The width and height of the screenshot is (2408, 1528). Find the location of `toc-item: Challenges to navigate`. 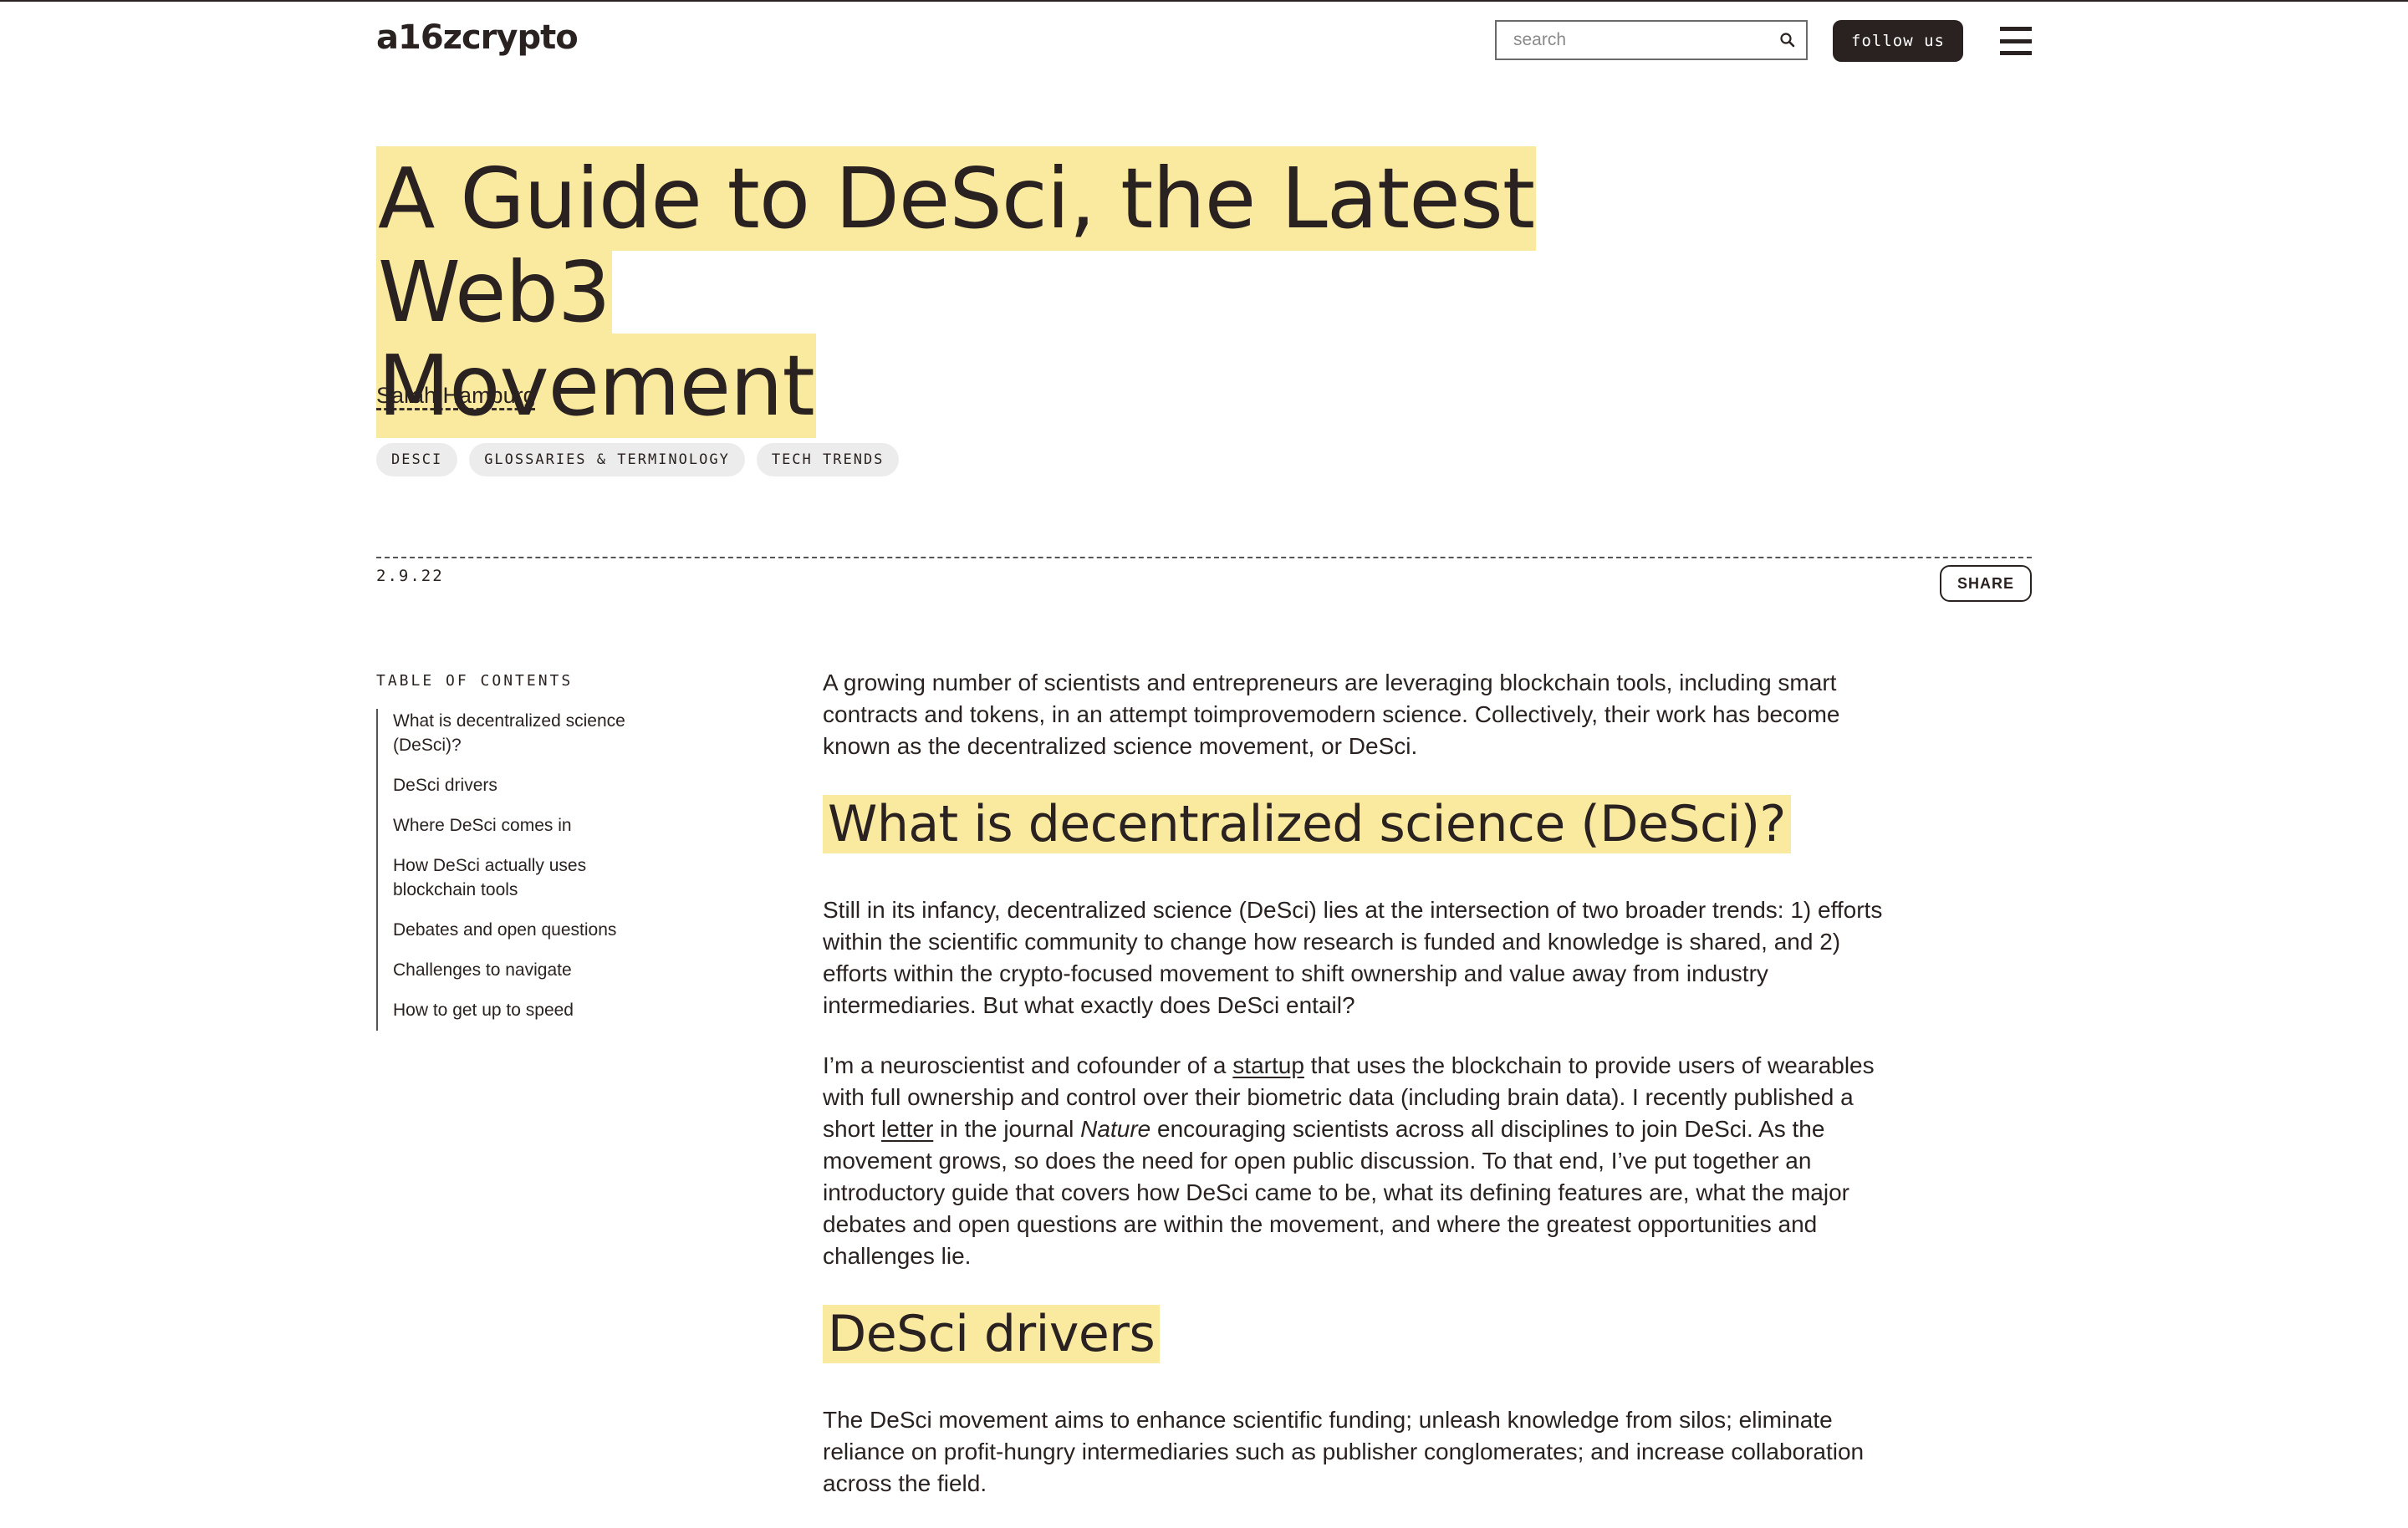

toc-item: Challenges to navigate is located at coordinates (522, 970).